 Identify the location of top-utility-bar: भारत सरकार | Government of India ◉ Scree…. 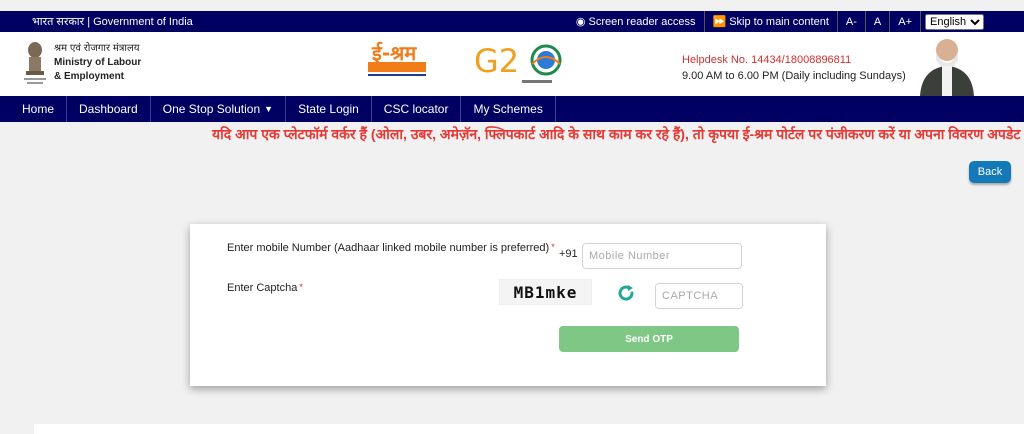
(512, 21).